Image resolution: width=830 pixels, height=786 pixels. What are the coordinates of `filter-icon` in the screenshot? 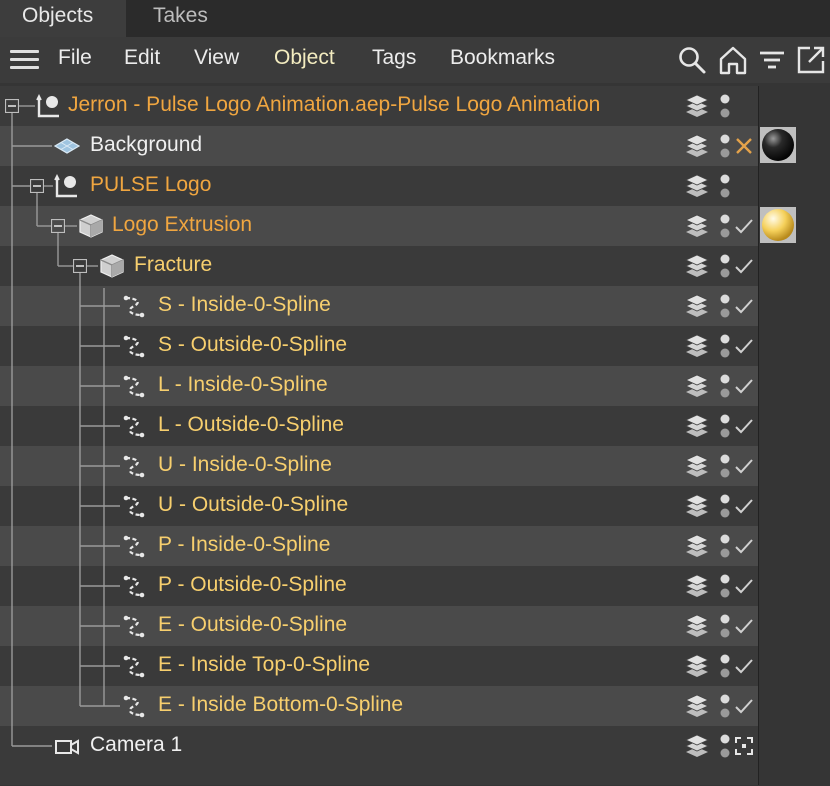 It's located at (772, 60).